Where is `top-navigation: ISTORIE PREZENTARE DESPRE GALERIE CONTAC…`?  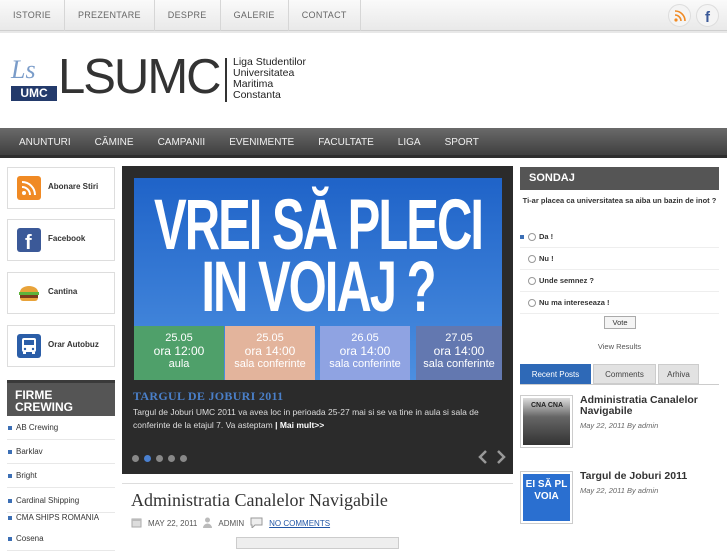 top-navigation: ISTORIE PREZENTARE DESPRE GALERIE CONTAC… is located at coordinates (363, 15).